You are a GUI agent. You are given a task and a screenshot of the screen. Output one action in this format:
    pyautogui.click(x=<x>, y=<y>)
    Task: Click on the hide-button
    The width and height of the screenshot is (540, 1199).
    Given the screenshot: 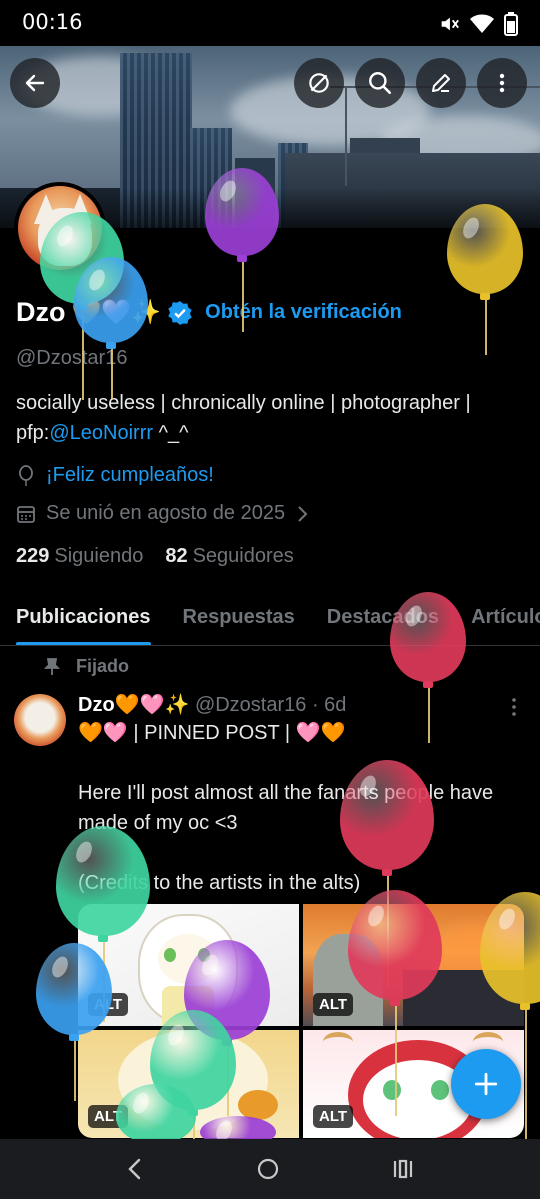 What is the action you would take?
    pyautogui.click(x=319, y=83)
    